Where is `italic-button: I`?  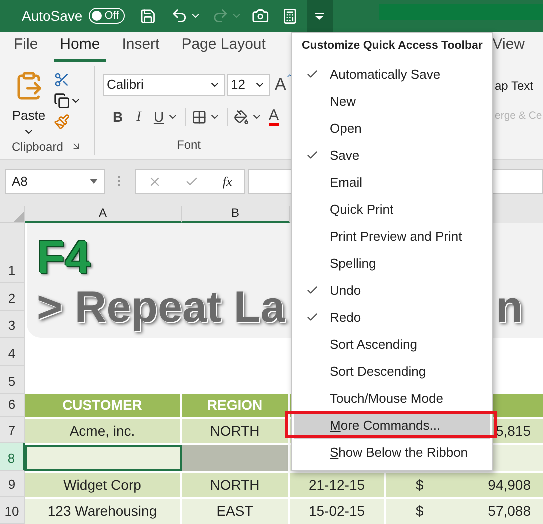 italic-button: I is located at coordinates (139, 117).